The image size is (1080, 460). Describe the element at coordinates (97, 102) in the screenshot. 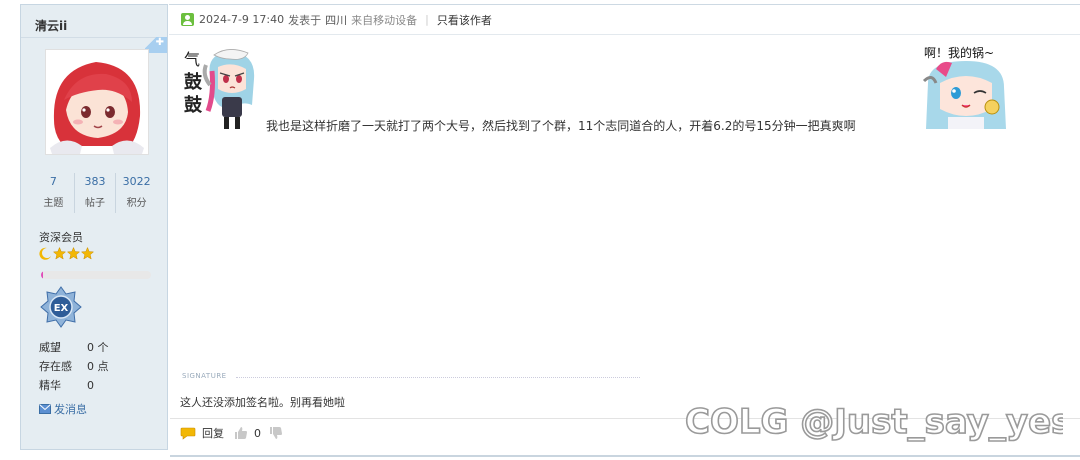

I see `avatar` at that location.